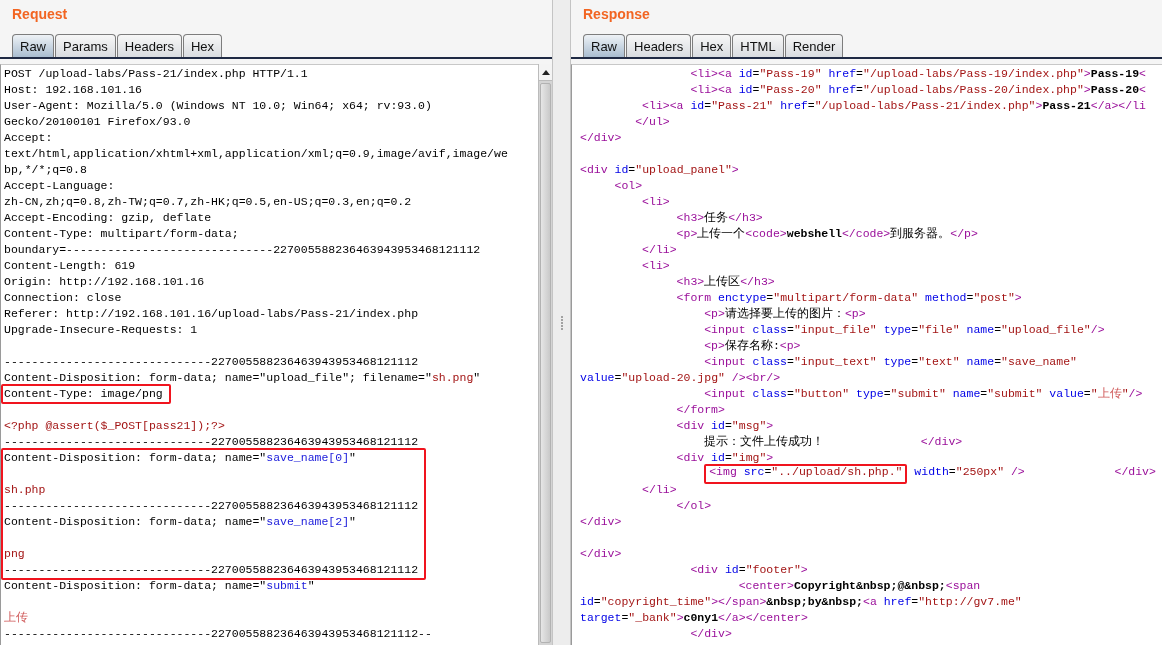 The height and width of the screenshot is (645, 1162). I want to click on code-line: Accept-Encoding: gzip, deflate, so click(108, 218).